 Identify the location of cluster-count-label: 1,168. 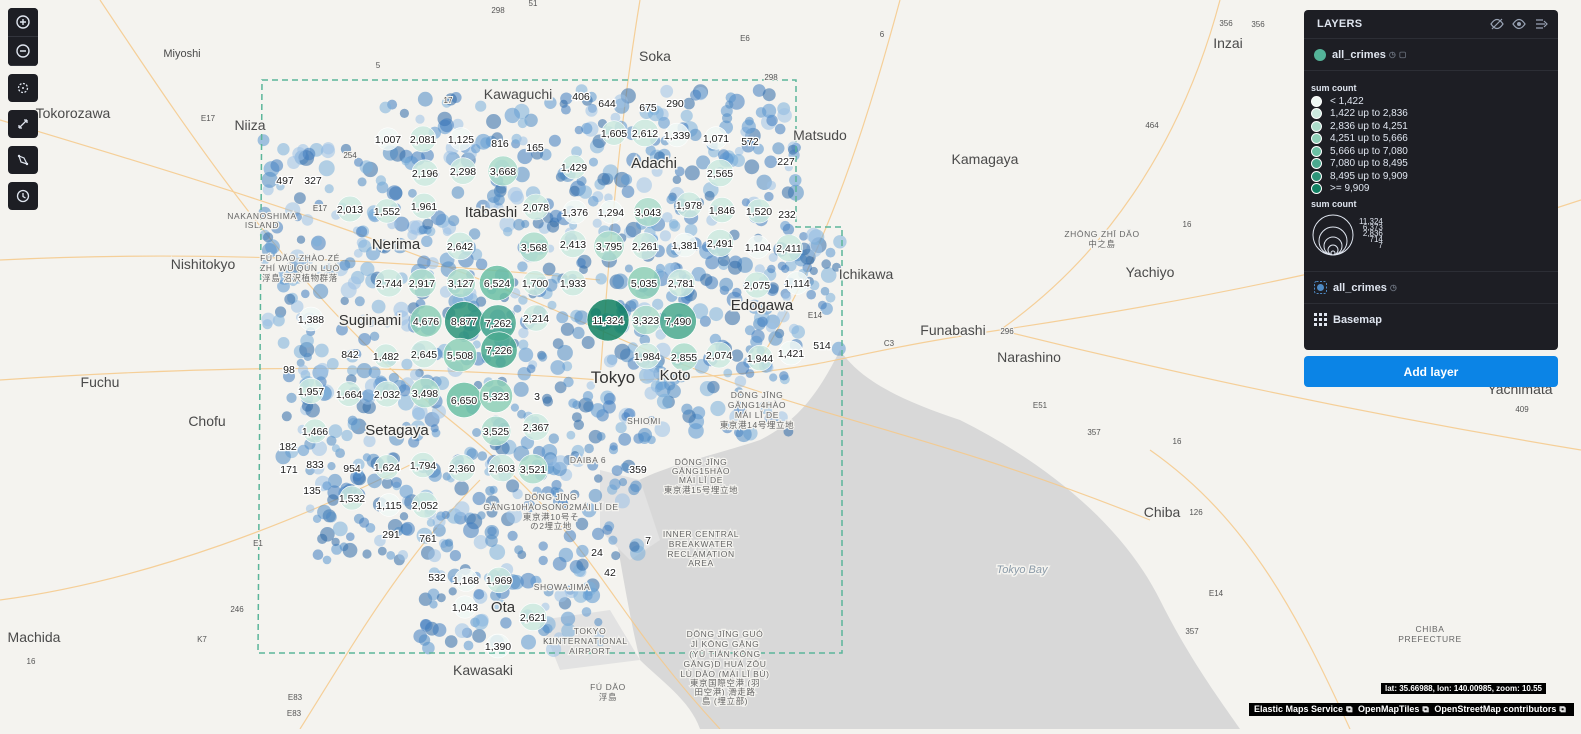
(466, 581).